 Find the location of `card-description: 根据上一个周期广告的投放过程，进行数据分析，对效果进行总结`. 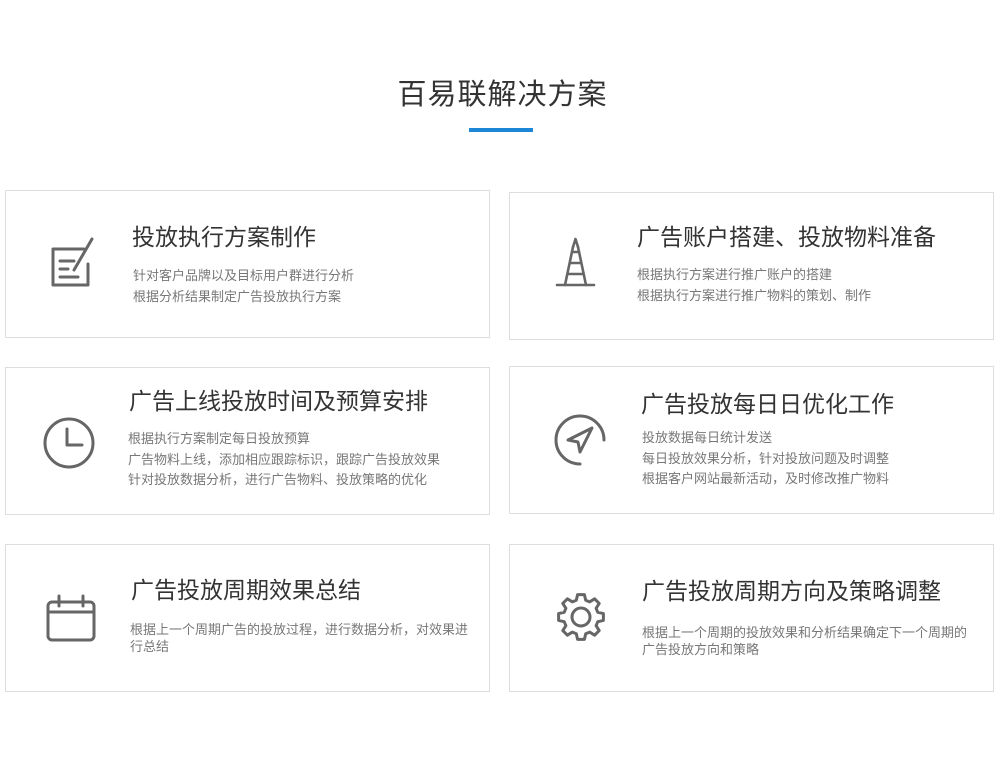

card-description: 根据上一个周期广告的投放过程，进行数据分析，对效果进行总结 is located at coordinates (299, 639).